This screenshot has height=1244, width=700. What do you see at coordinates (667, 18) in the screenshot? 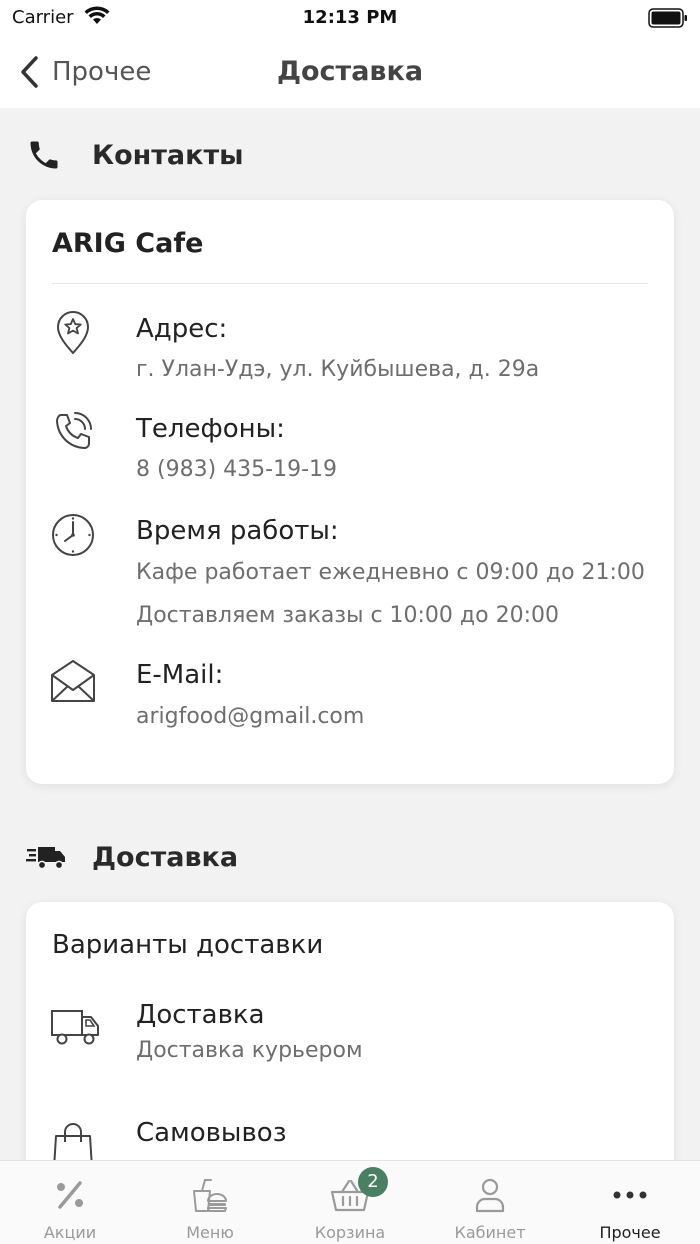
I see `battery-icon` at bounding box center [667, 18].